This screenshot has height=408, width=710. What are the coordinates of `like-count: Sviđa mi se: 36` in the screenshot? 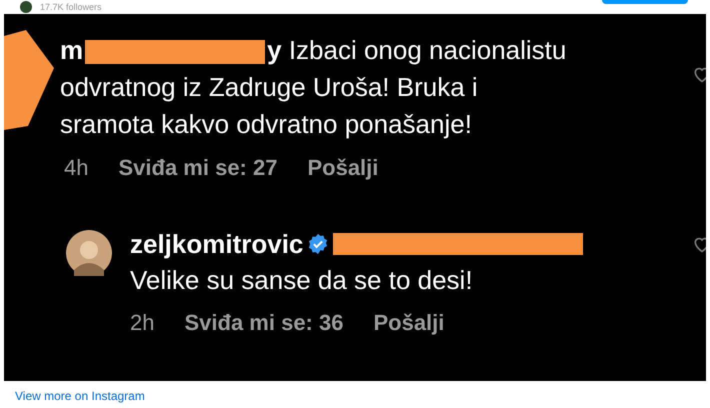 It's located at (264, 322).